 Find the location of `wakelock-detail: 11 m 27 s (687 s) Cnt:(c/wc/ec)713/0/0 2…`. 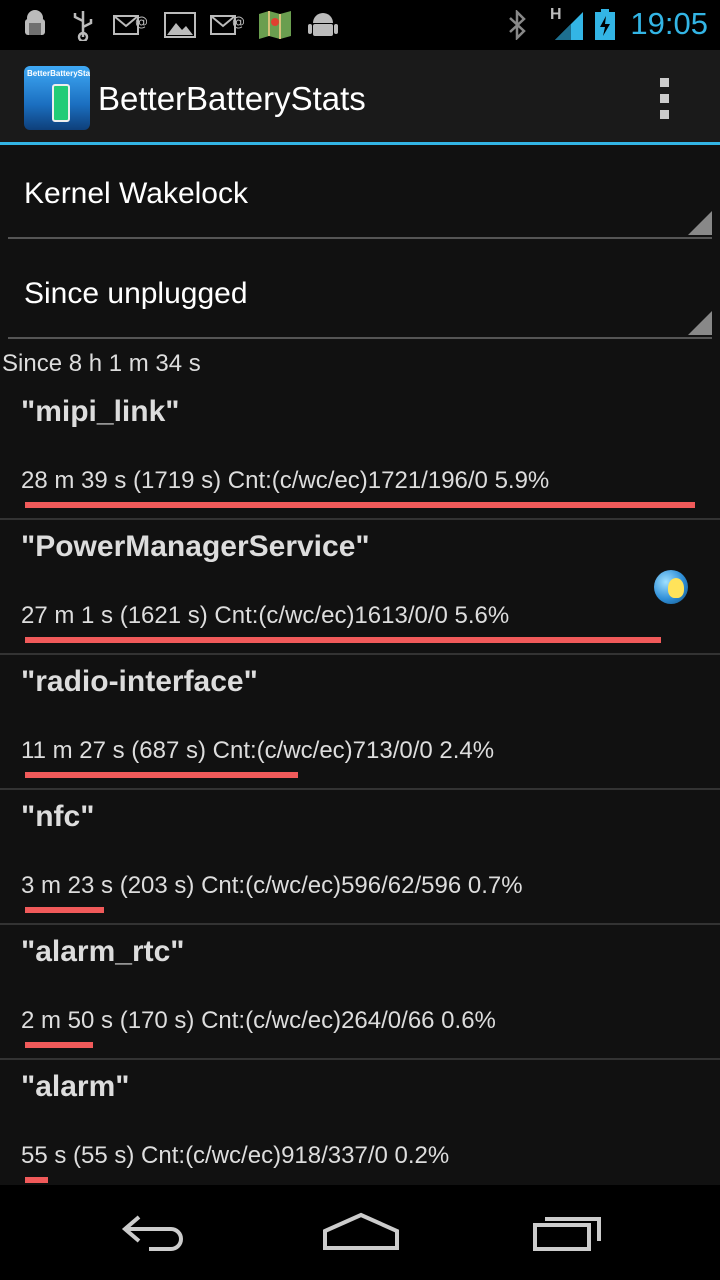

wakelock-detail: 11 m 27 s (687 s) Cnt:(c/wc/ec)713/0/0 2… is located at coordinates (258, 750).